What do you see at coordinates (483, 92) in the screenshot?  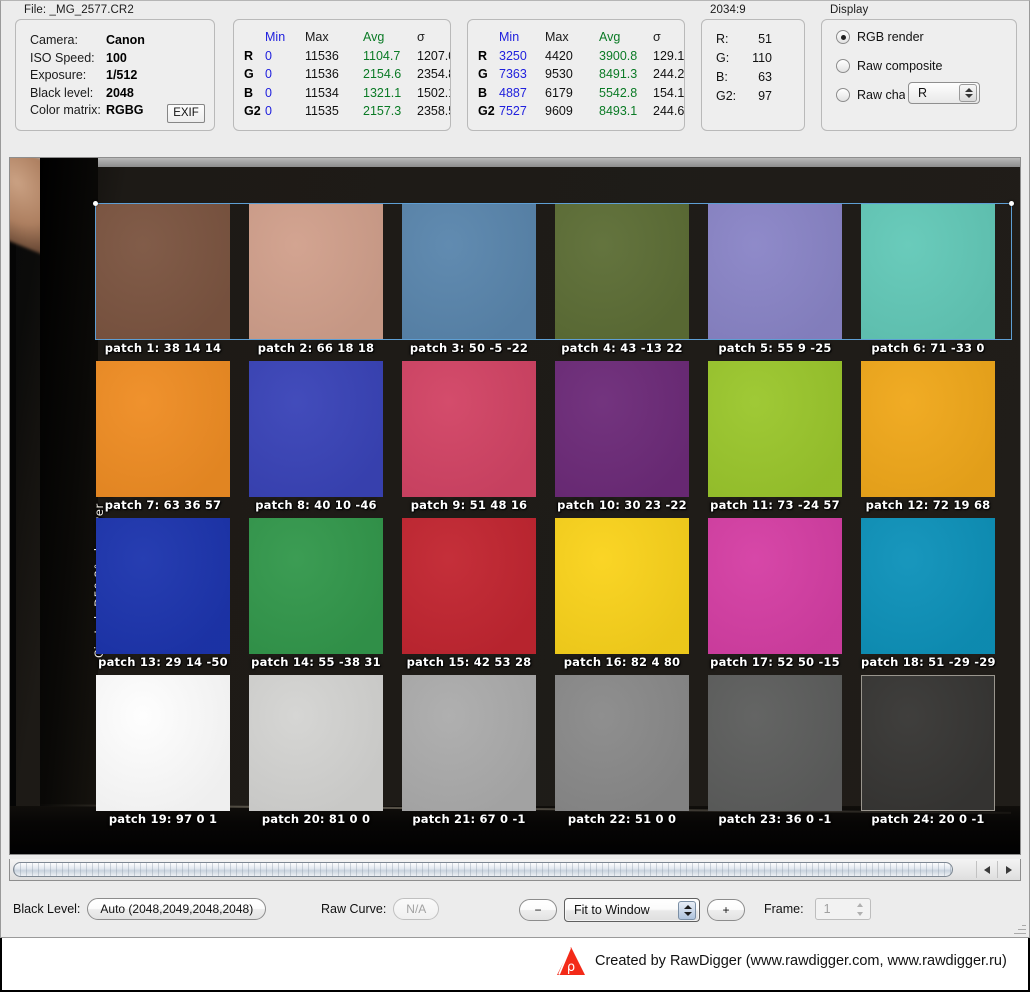 I see `channel-label: B` at bounding box center [483, 92].